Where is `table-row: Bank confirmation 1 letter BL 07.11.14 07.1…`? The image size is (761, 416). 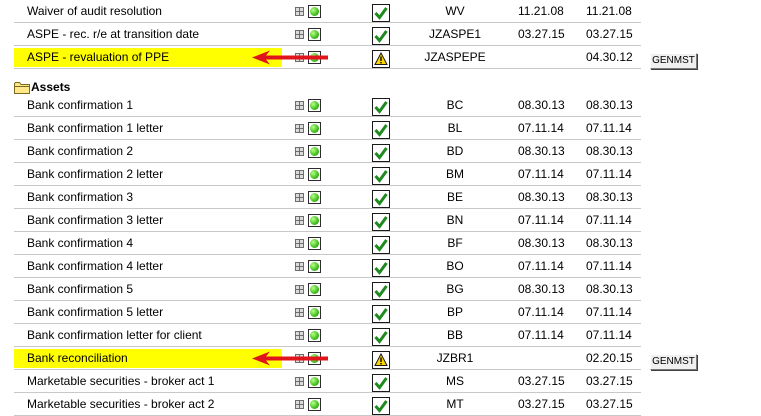 table-row: Bank confirmation 1 letter BL 07.11.14 07.1… is located at coordinates (380, 128).